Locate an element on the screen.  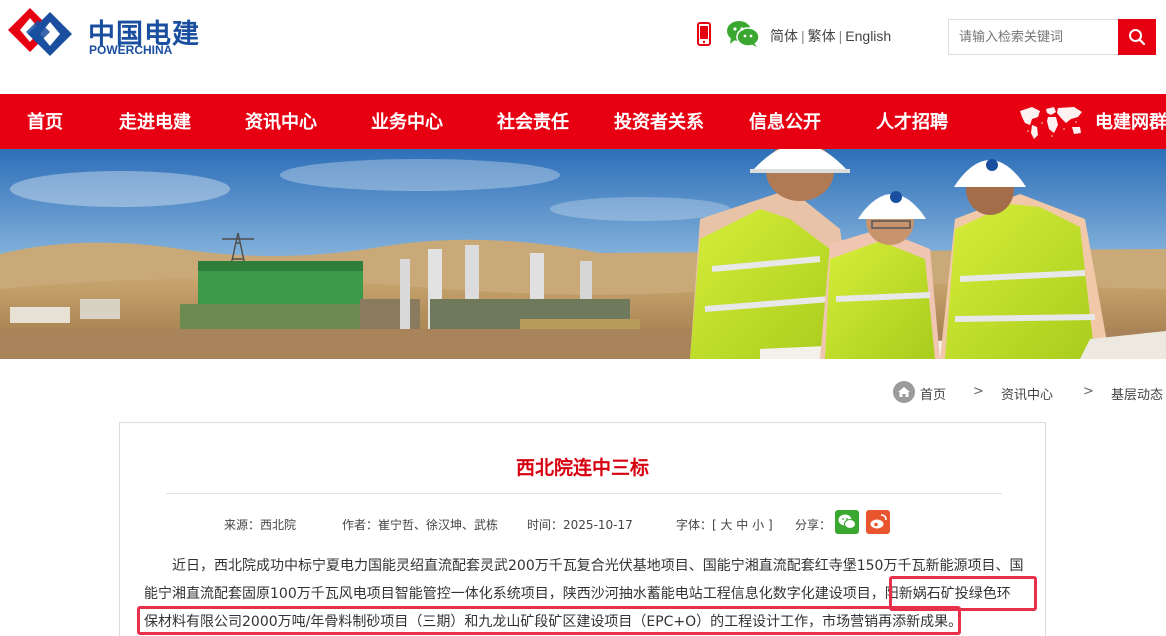
nav-item-news: 资讯中心 is located at coordinates (281, 121).